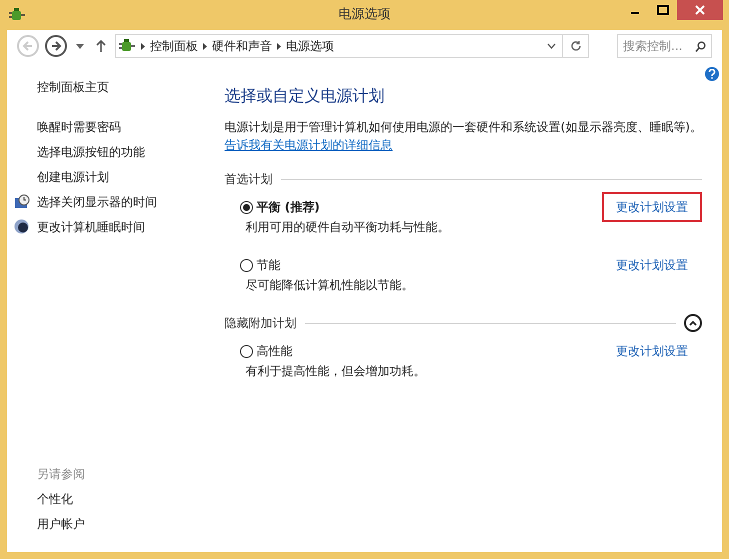  I want to click on help-button, so click(712, 74).